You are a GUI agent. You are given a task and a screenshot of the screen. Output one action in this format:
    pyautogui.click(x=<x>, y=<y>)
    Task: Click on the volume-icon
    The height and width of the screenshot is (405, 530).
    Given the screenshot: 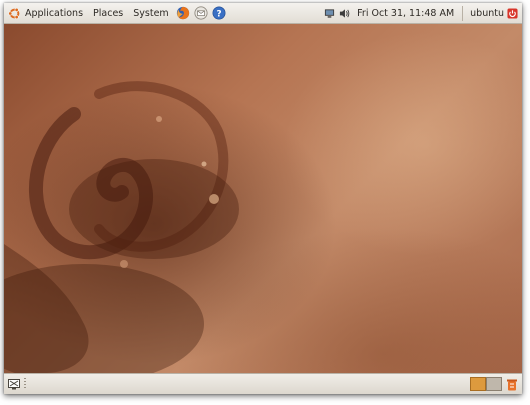 What is the action you would take?
    pyautogui.click(x=344, y=13)
    